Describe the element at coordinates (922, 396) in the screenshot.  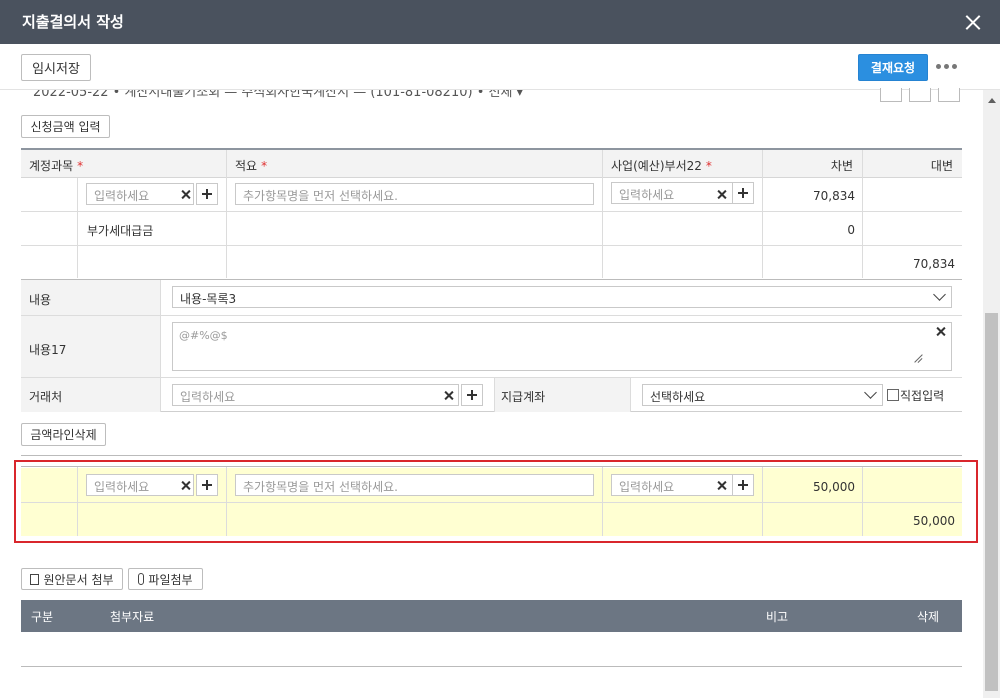
I see `direct-input-label: 직접입력` at that location.